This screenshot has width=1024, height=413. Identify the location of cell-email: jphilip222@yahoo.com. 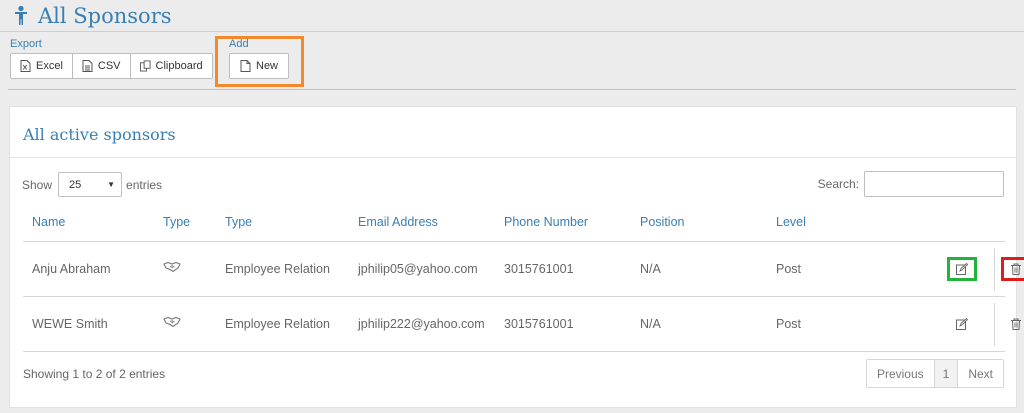
(422, 324).